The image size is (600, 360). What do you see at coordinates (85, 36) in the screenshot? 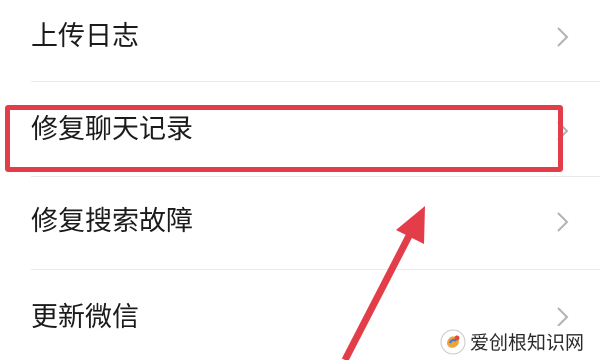
I see `menu-item-label: 上传日志` at bounding box center [85, 36].